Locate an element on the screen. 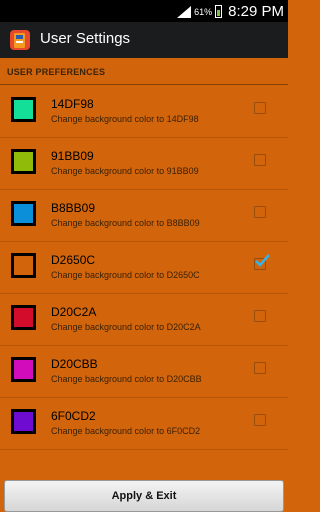 The height and width of the screenshot is (512, 320). app-icon is located at coordinates (20, 40).